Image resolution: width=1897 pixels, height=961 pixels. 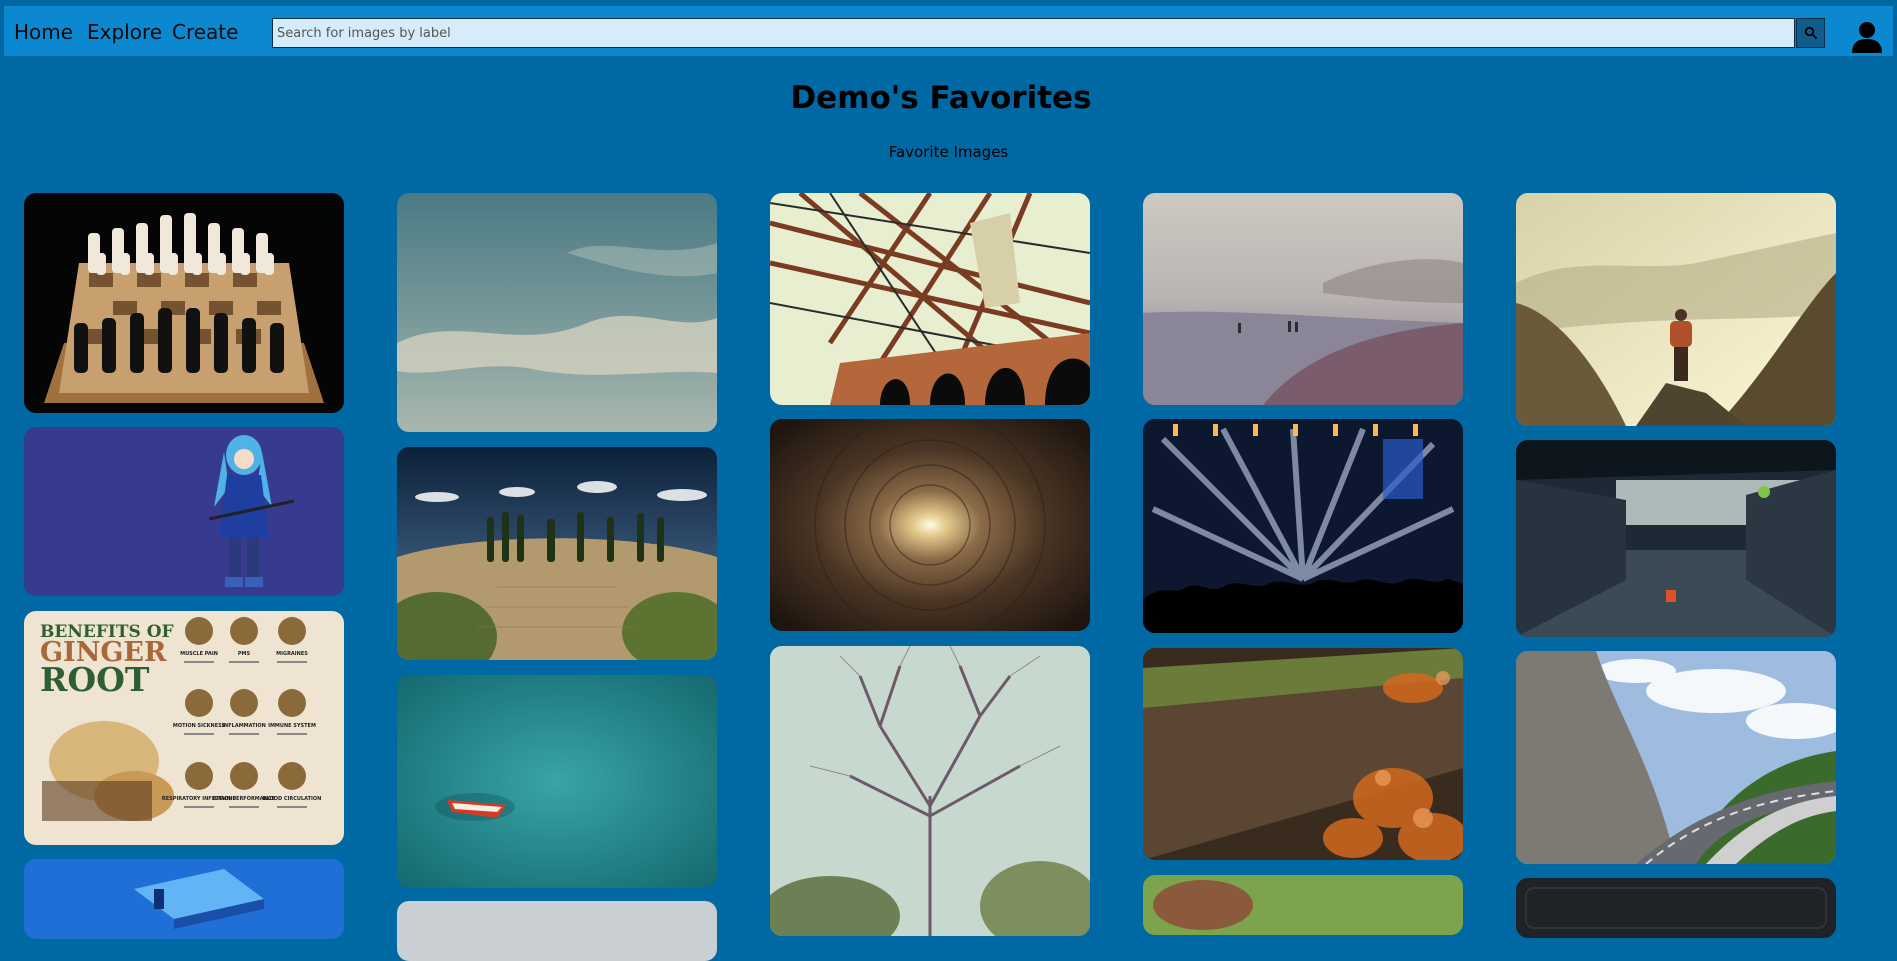 I want to click on gallery-image-anime-character, so click(x=184, y=511).